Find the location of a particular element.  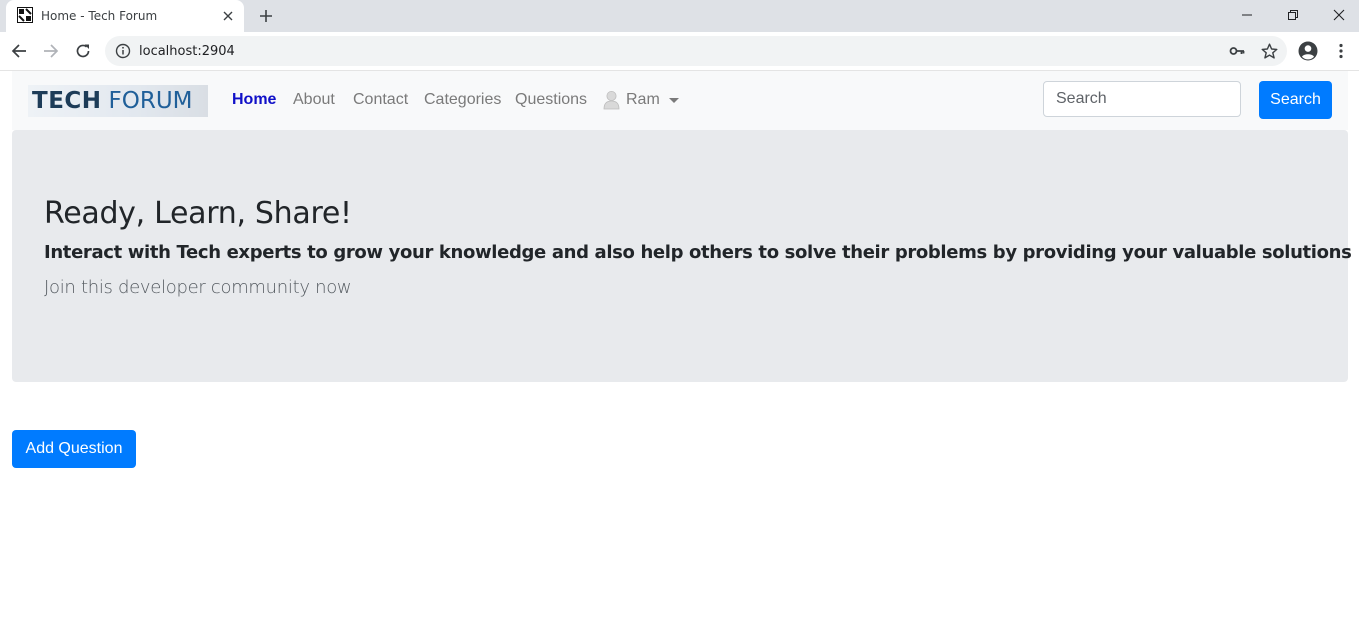

search-input is located at coordinates (1142, 99).